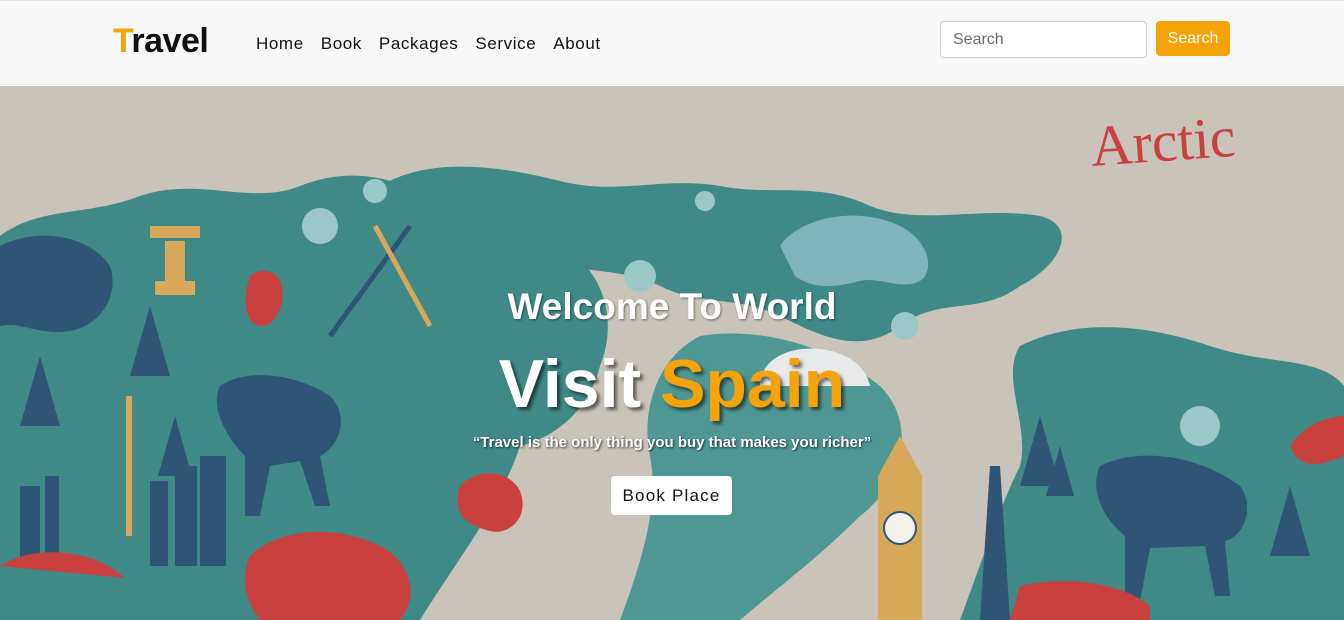 The image size is (1344, 620). I want to click on search-button: Search, so click(1193, 38).